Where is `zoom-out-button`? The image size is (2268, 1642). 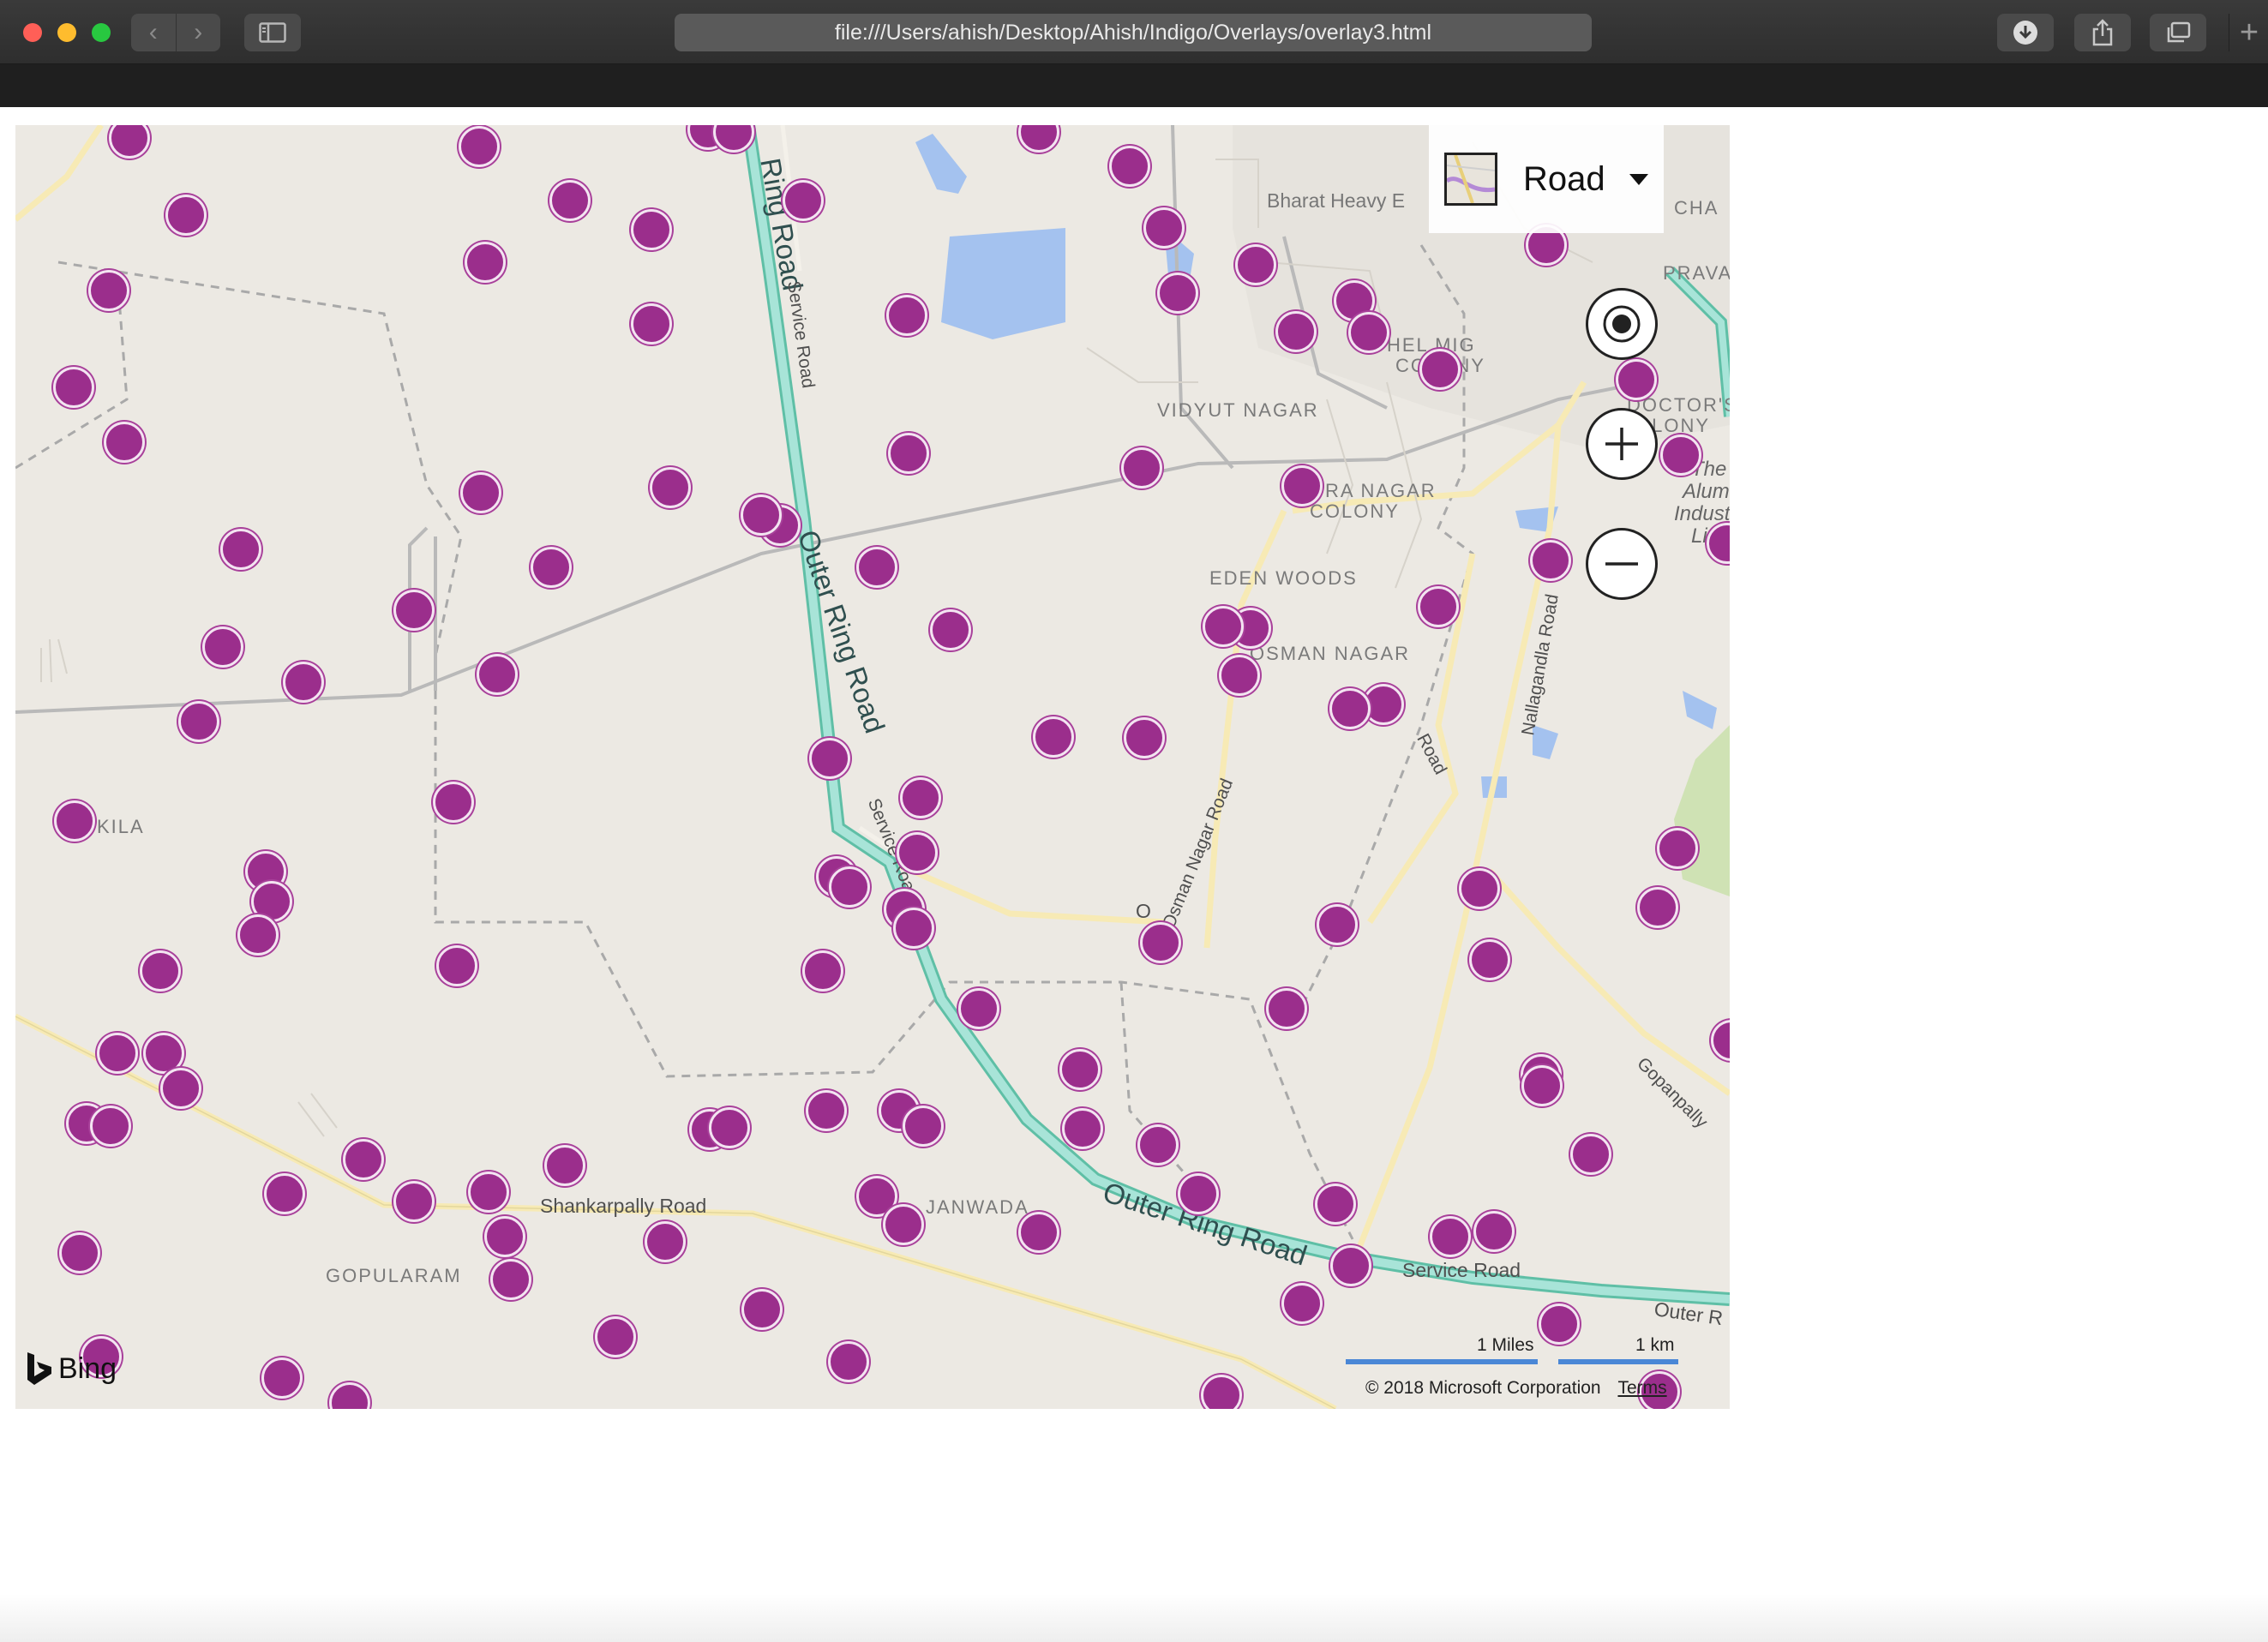
zoom-out-button is located at coordinates (1622, 564).